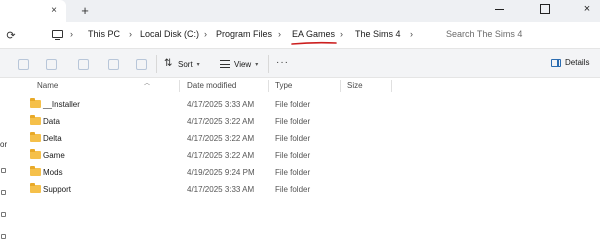  Describe the element at coordinates (378, 34) in the screenshot. I see `breadcrumb-the-sims-4: The Sims 4` at that location.